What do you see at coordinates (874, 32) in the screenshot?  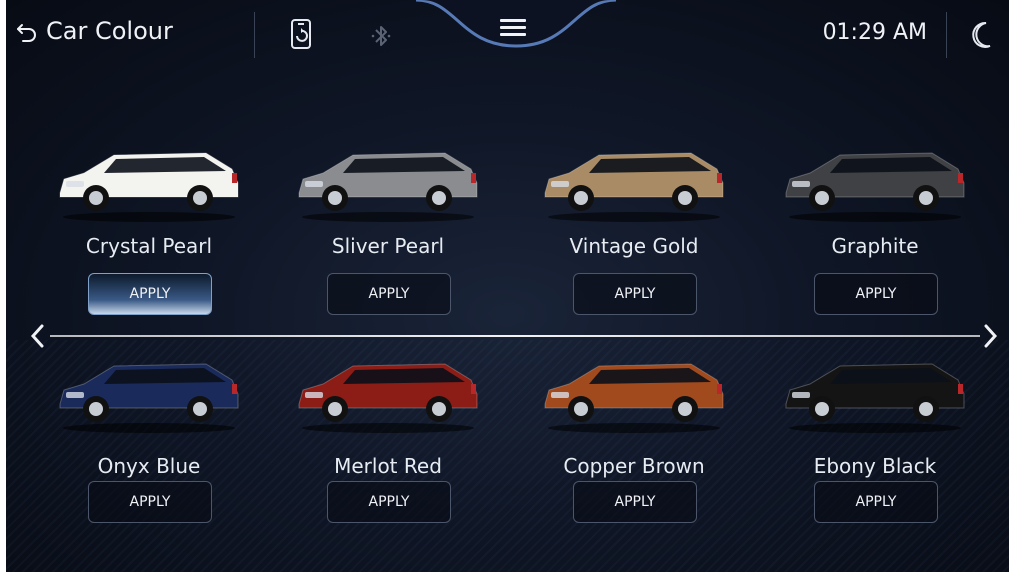 I see `clock: 01:29 AM` at bounding box center [874, 32].